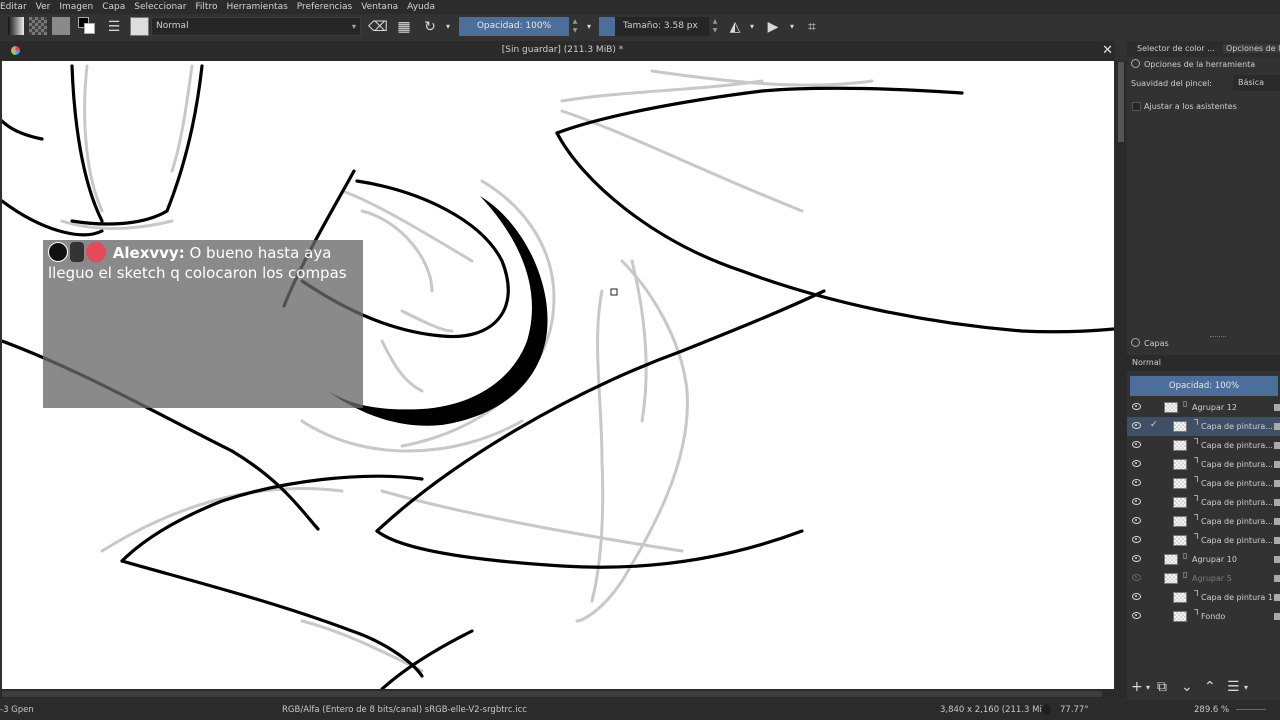 The width and height of the screenshot is (1280, 720). I want to click on close-icon: ✕, so click(1107, 50).